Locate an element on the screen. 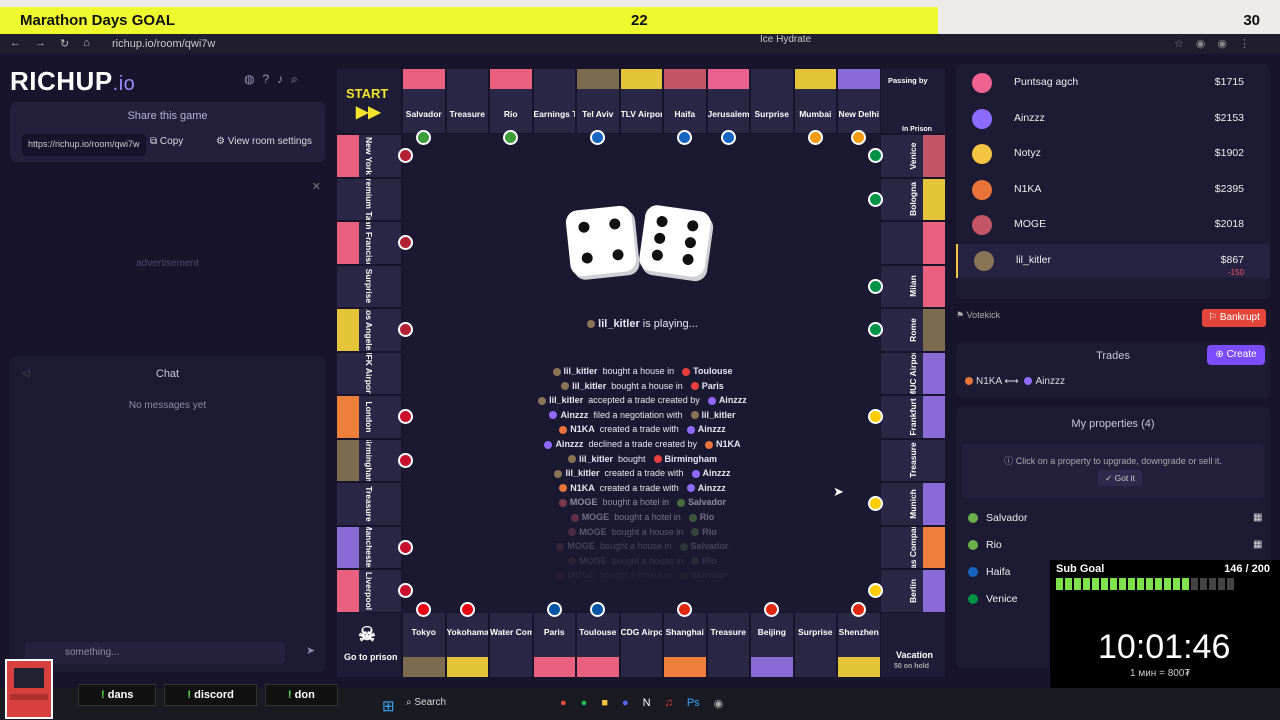 Image resolution: width=1280 pixels, height=720 pixels. board-tile-left-3: Surprise is located at coordinates (369, 286).